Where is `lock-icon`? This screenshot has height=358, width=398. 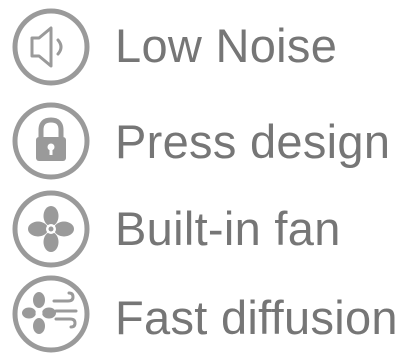 lock-icon is located at coordinates (51, 141).